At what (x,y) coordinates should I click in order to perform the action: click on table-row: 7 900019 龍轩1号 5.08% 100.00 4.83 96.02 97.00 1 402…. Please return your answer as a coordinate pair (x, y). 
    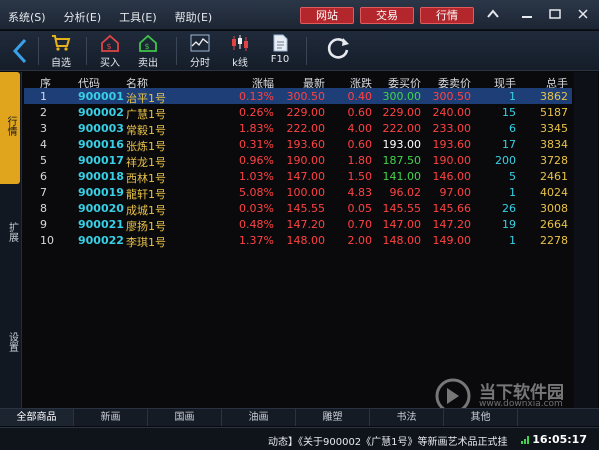
    Looking at the image, I should click on (298, 192).